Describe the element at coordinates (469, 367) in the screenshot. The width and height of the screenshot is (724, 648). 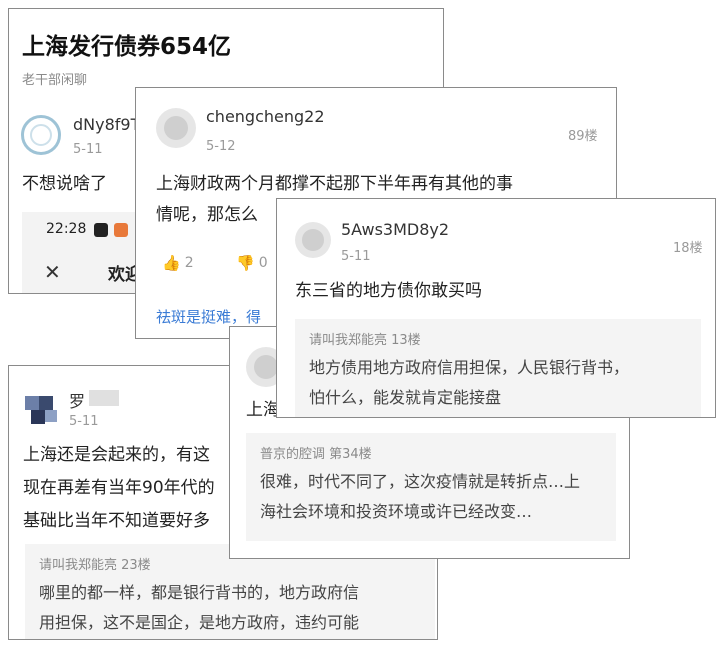
I see `quote-text-line1: 地方债用地方政府信用担保，人民银行背书，` at that location.